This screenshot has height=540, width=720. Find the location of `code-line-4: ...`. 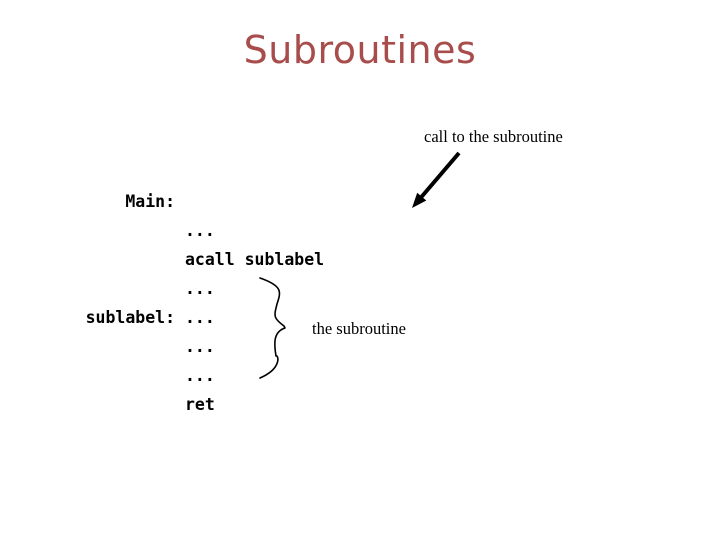

code-line-4: ... is located at coordinates (210, 286).